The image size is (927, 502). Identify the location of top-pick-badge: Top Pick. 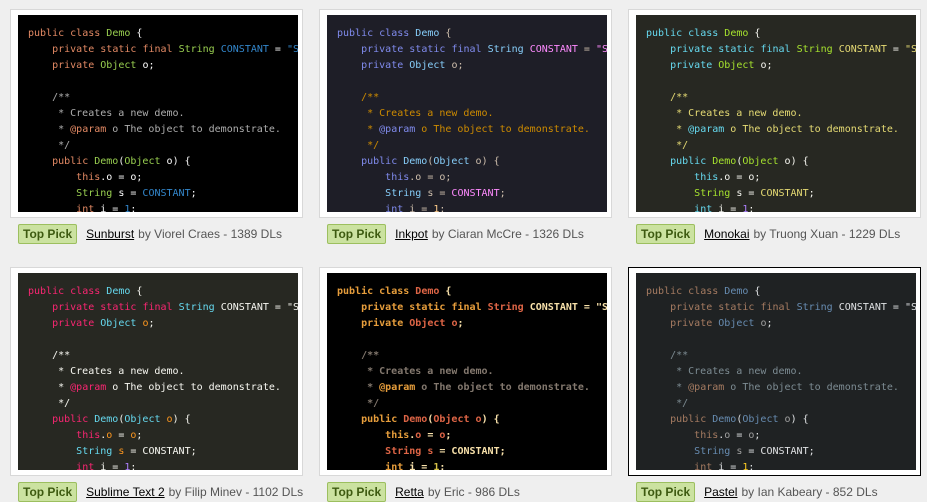
(357, 234).